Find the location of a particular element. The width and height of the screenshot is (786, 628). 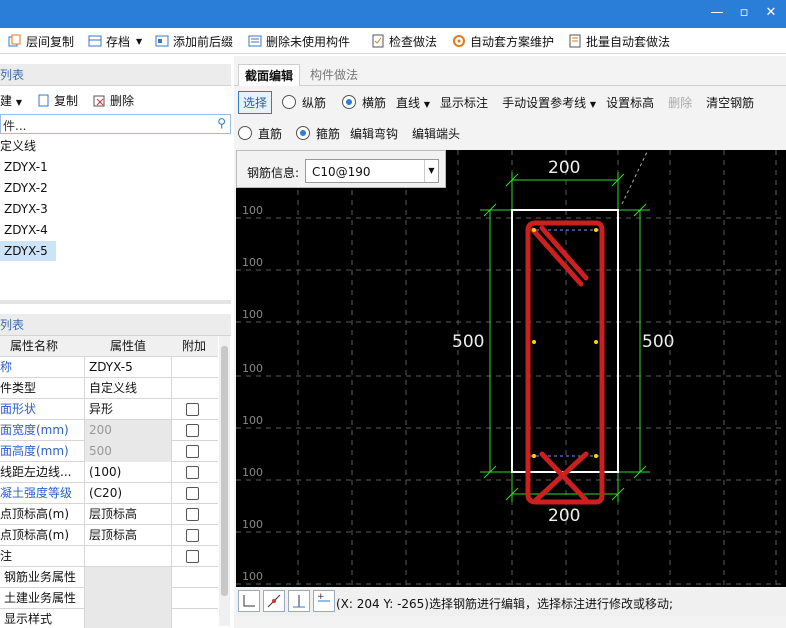

prop-row: 显示样式 is located at coordinates (109, 618).